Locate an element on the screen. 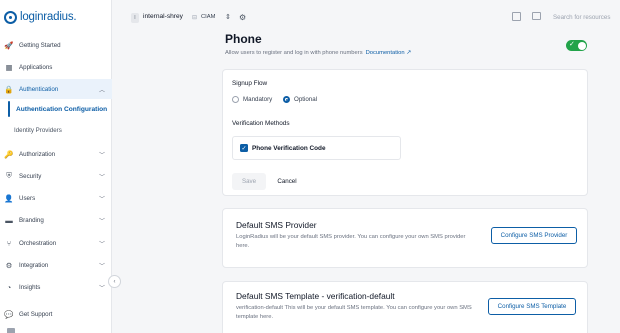 The height and width of the screenshot is (333, 620). sidebar-item-label: Getting Started is located at coordinates (40, 45).